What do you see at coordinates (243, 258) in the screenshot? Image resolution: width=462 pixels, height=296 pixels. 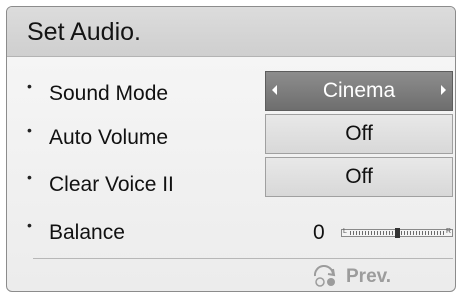 I see `footer-divider` at bounding box center [243, 258].